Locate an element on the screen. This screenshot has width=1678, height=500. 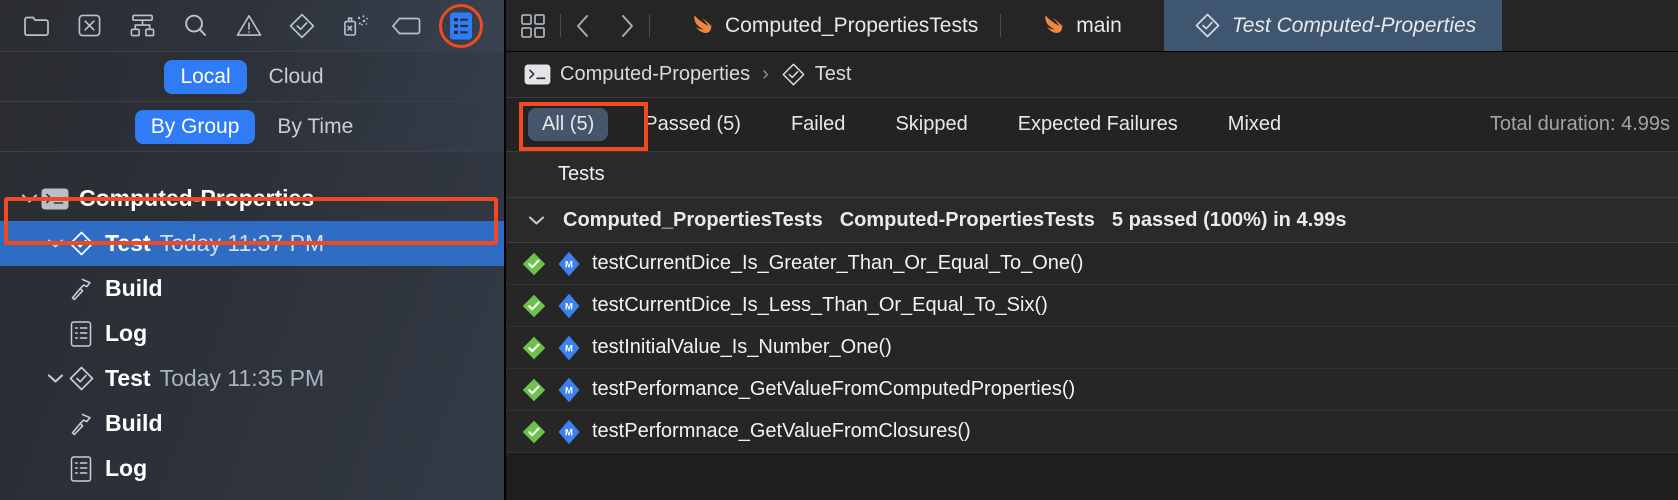
tree-item-timestamp: Today 11:37 PM is located at coordinates (242, 243).